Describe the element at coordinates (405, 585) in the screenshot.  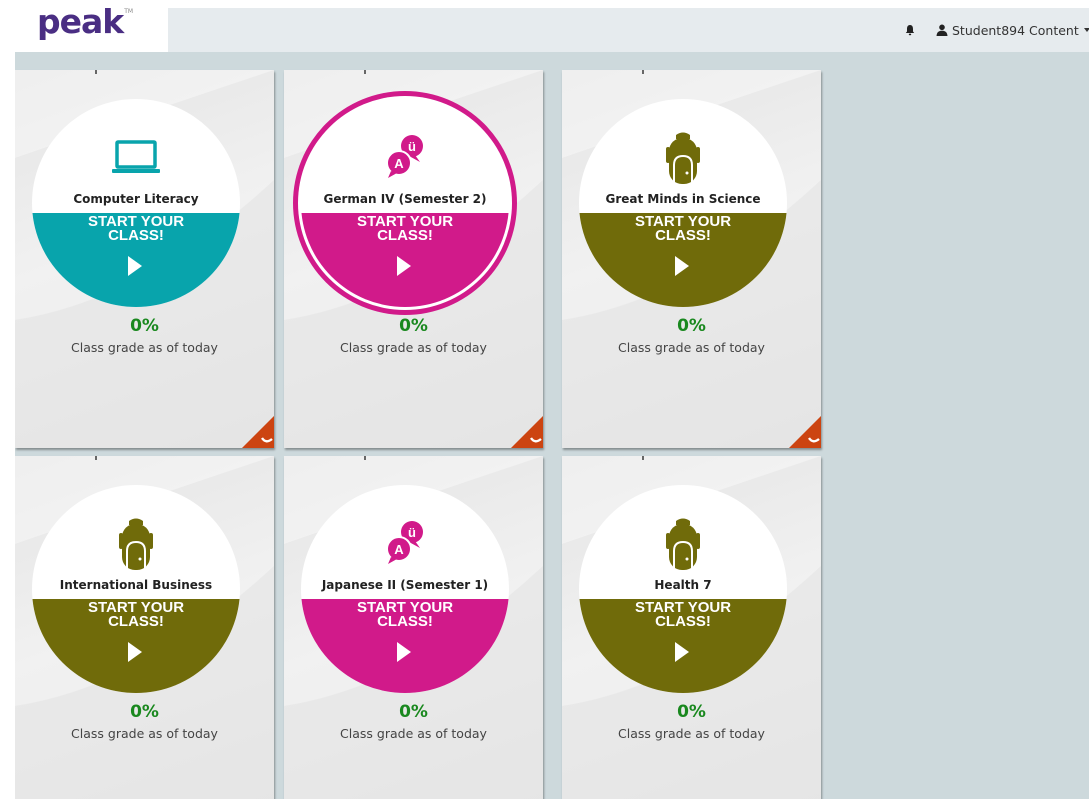
I see `course-name: Japanese II (Semester 1)` at that location.